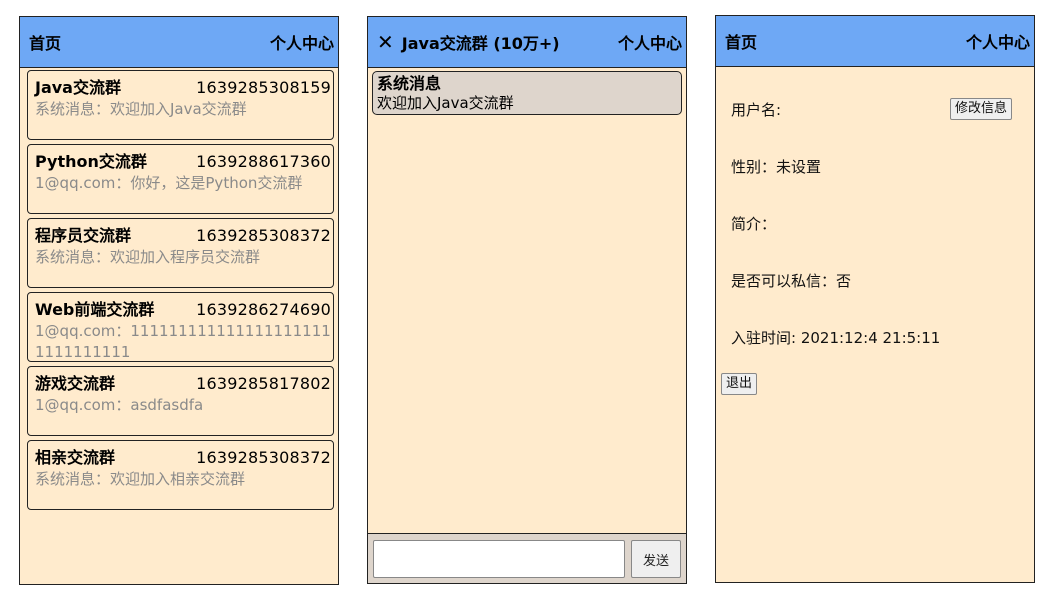 Image resolution: width=1058 pixels, height=604 pixels. What do you see at coordinates (263, 383) in the screenshot?
I see `conversation-time: 1639285817802` at bounding box center [263, 383].